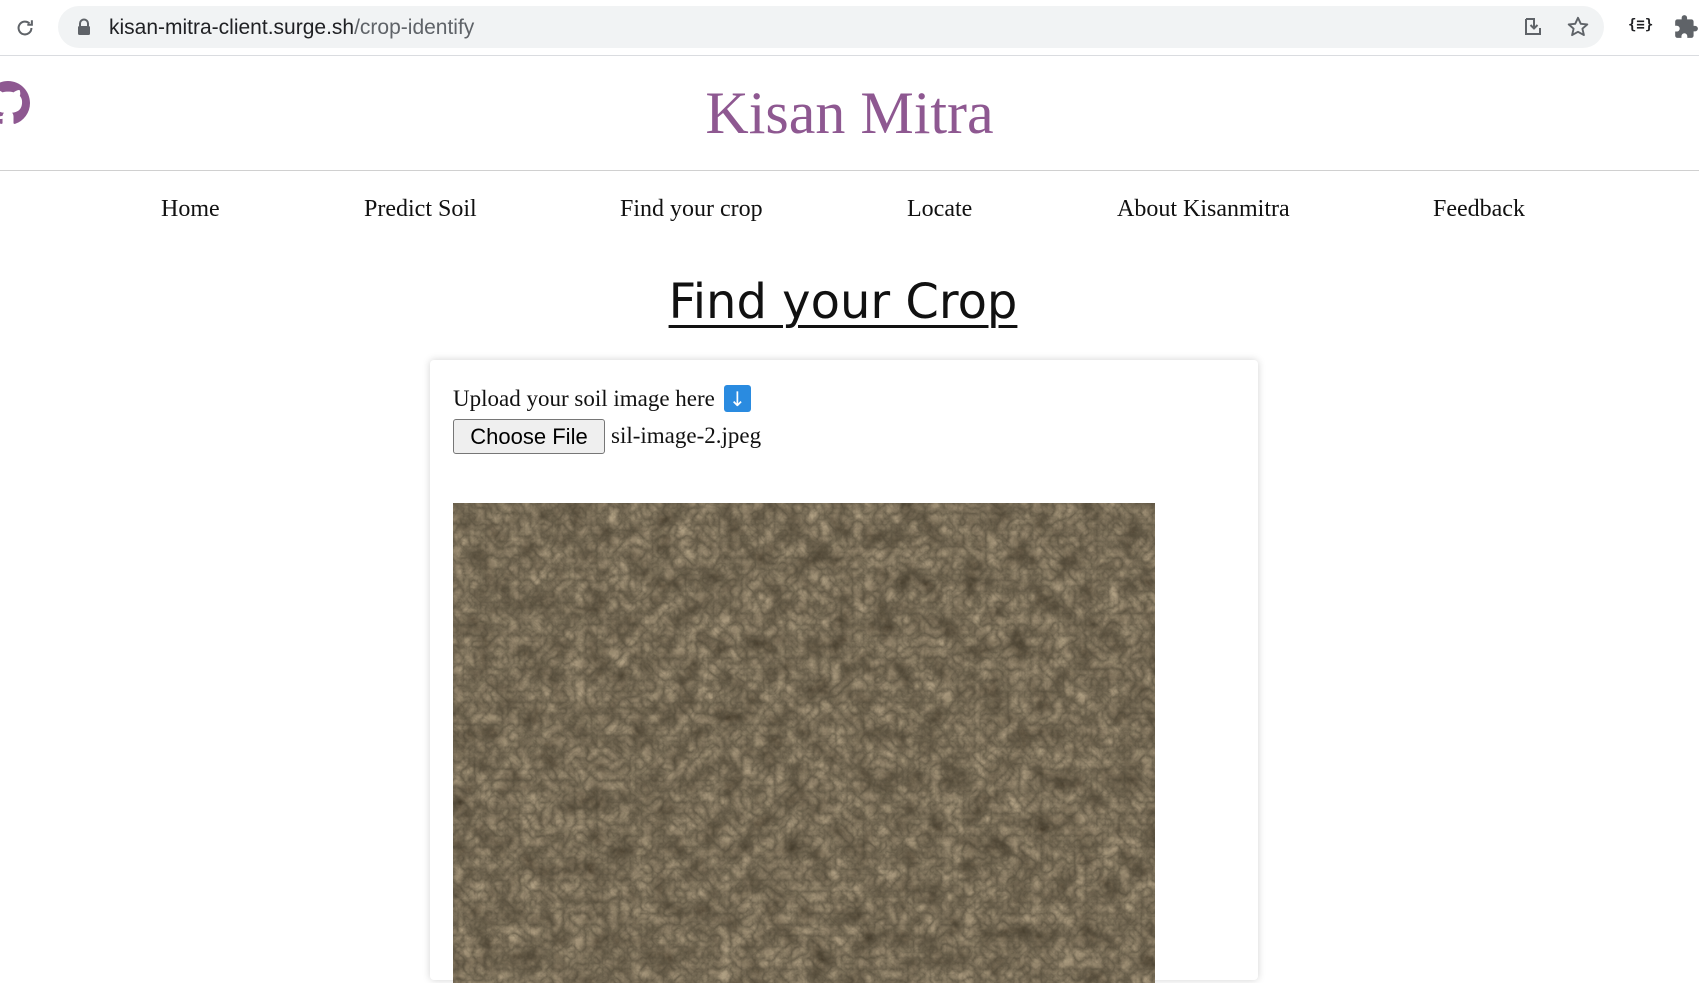 This screenshot has height=983, width=1699. What do you see at coordinates (939, 209) in the screenshot?
I see `nav-locate: Locate` at bounding box center [939, 209].